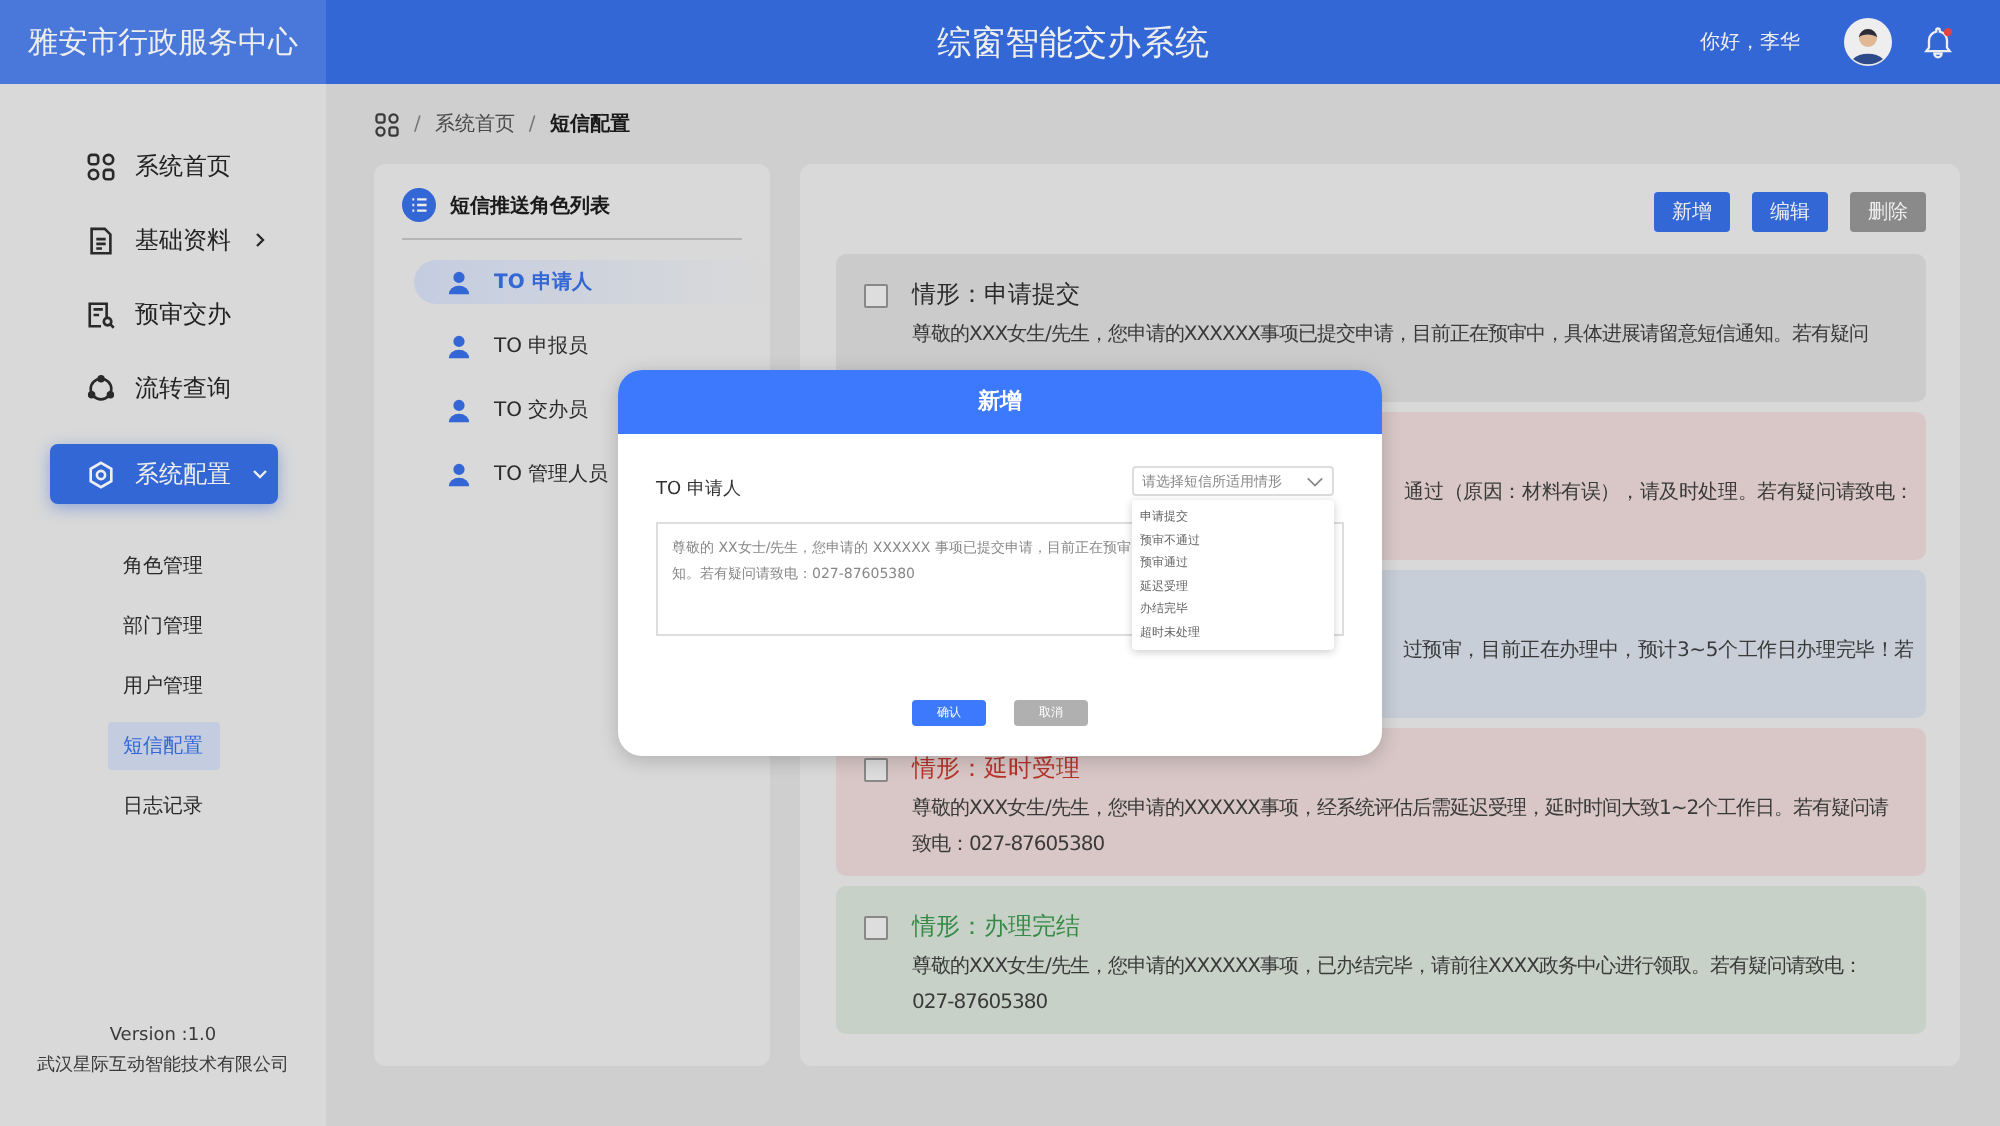 The height and width of the screenshot is (1126, 2000). What do you see at coordinates (1315, 481) in the screenshot?
I see `chevron-icon` at bounding box center [1315, 481].